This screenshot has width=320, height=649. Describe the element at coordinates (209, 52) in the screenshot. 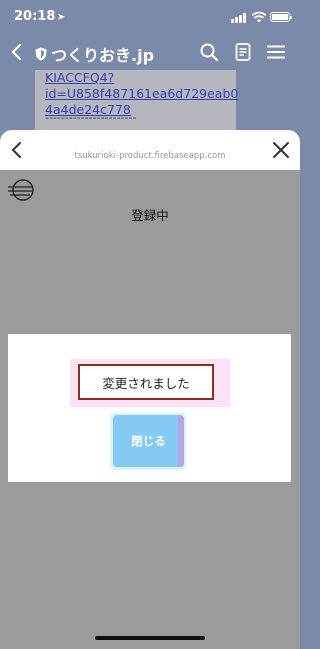

I see `search-icon` at that location.